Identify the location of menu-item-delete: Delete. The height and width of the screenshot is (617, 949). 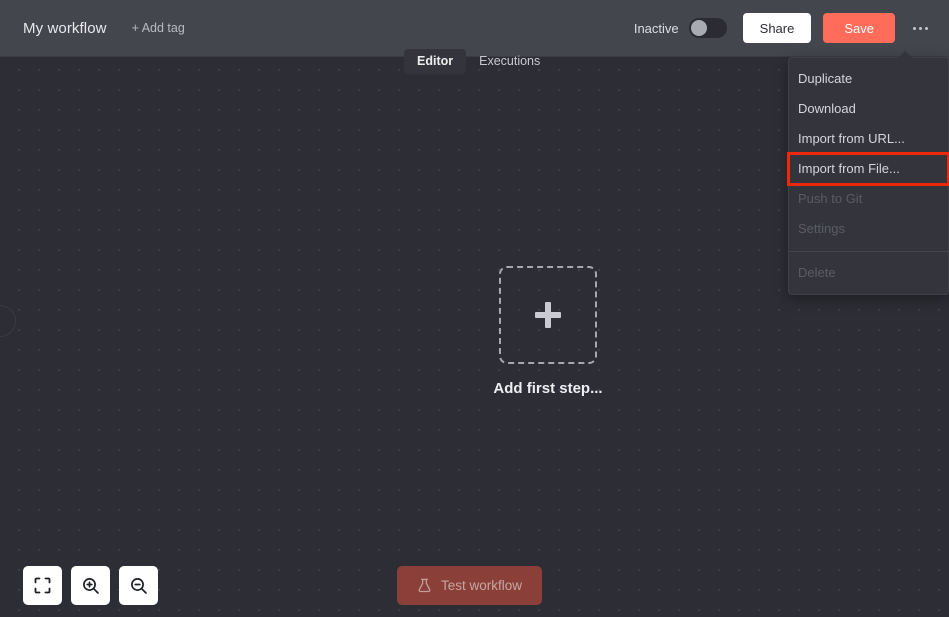
(817, 272).